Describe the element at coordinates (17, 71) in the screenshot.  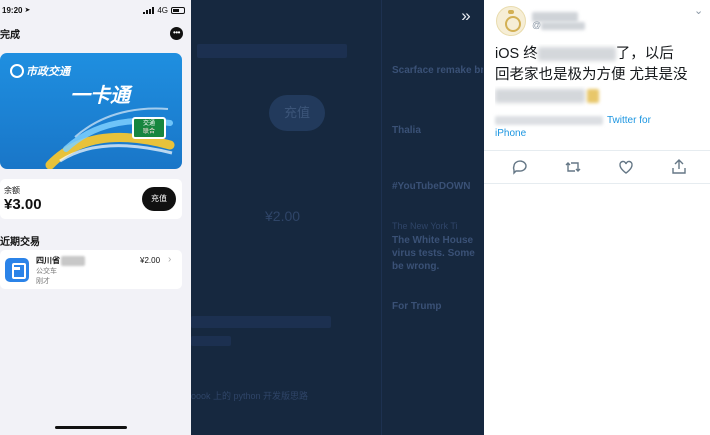
I see `card-logo-icon` at that location.